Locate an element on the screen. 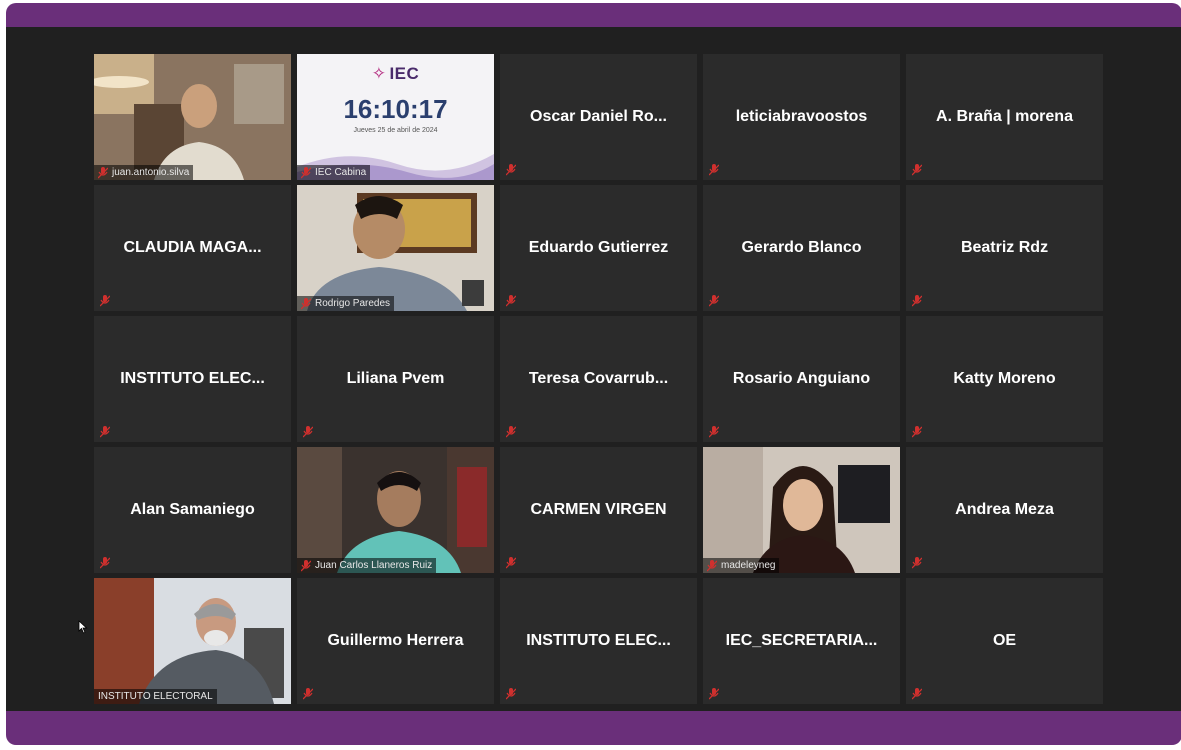 The height and width of the screenshot is (750, 1181). participant-name: Rosario Anguiano is located at coordinates (801, 378).